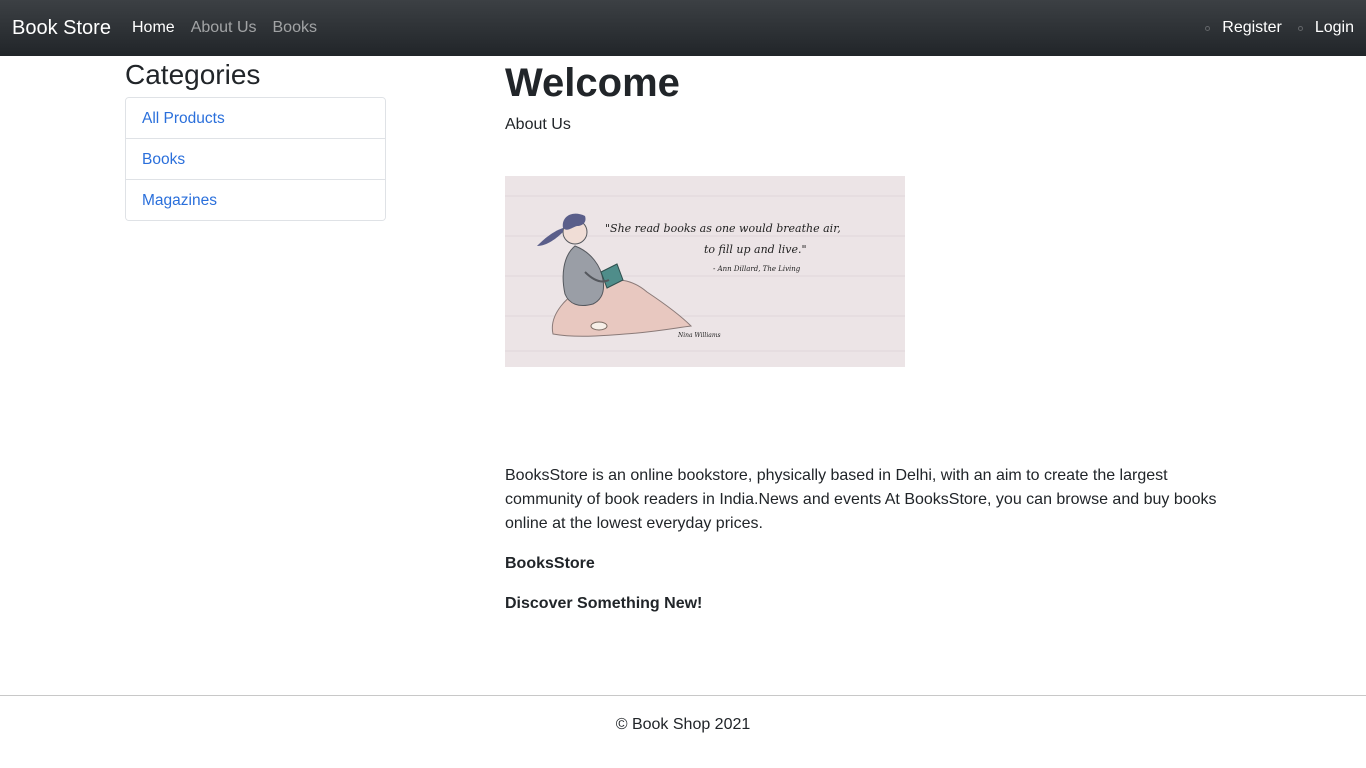 The image size is (1366, 768). What do you see at coordinates (538, 124) in the screenshot?
I see `about-us-text: About Us` at bounding box center [538, 124].